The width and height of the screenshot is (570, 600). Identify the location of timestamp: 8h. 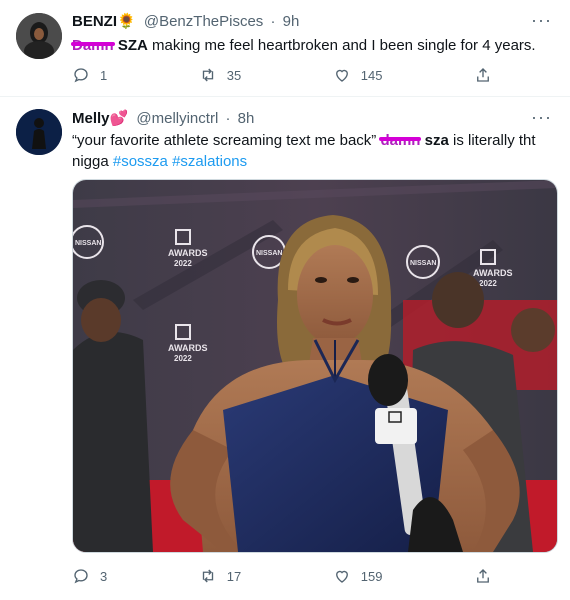
(246, 118).